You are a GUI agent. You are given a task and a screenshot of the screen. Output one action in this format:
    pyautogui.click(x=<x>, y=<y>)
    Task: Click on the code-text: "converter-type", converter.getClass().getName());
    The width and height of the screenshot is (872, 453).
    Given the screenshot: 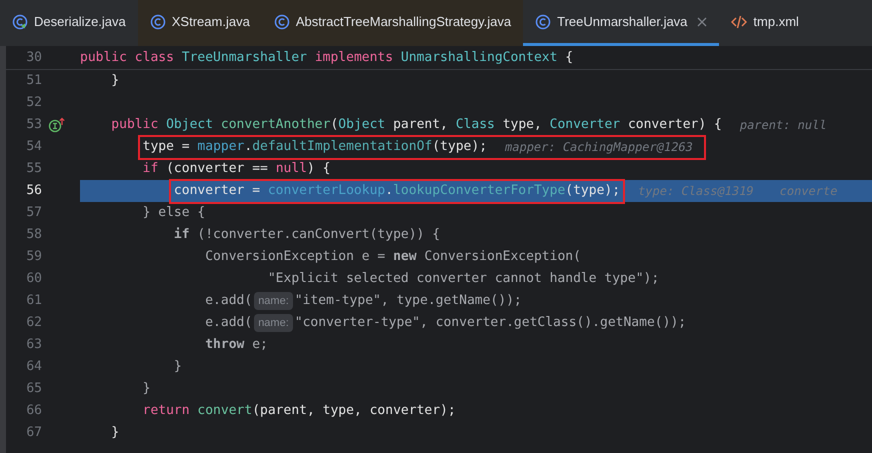 What is the action you would take?
    pyautogui.click(x=490, y=323)
    